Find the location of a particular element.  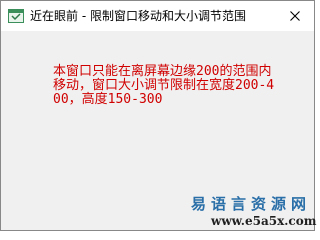

app-window-icon is located at coordinates (16, 16).